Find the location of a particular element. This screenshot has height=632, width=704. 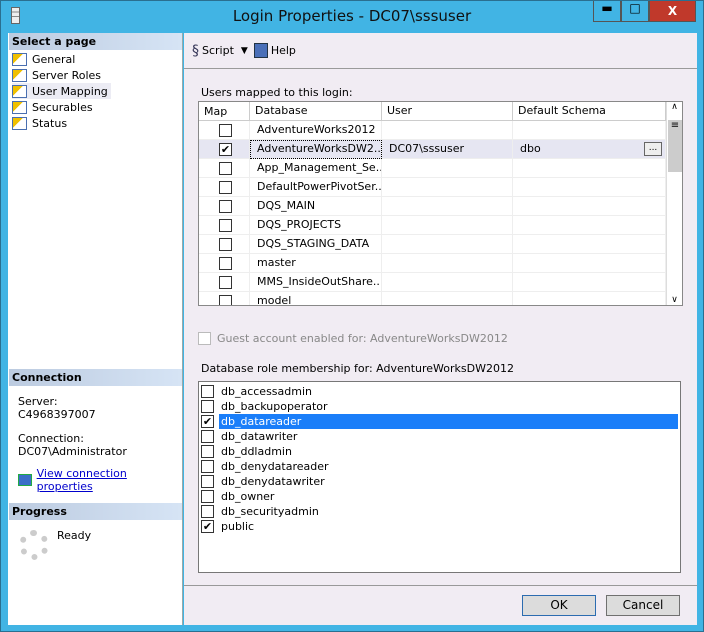

database-cell: DQS_MAIN is located at coordinates (316, 206).